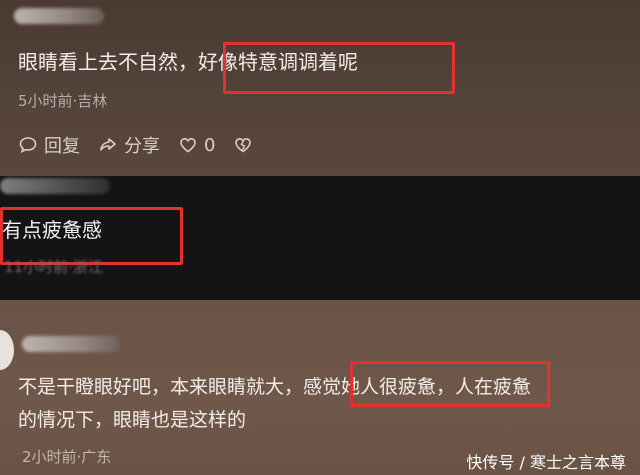 Image resolution: width=640 pixels, height=475 pixels. I want to click on comment-meta-3: 2小时前·广东, so click(67, 457).